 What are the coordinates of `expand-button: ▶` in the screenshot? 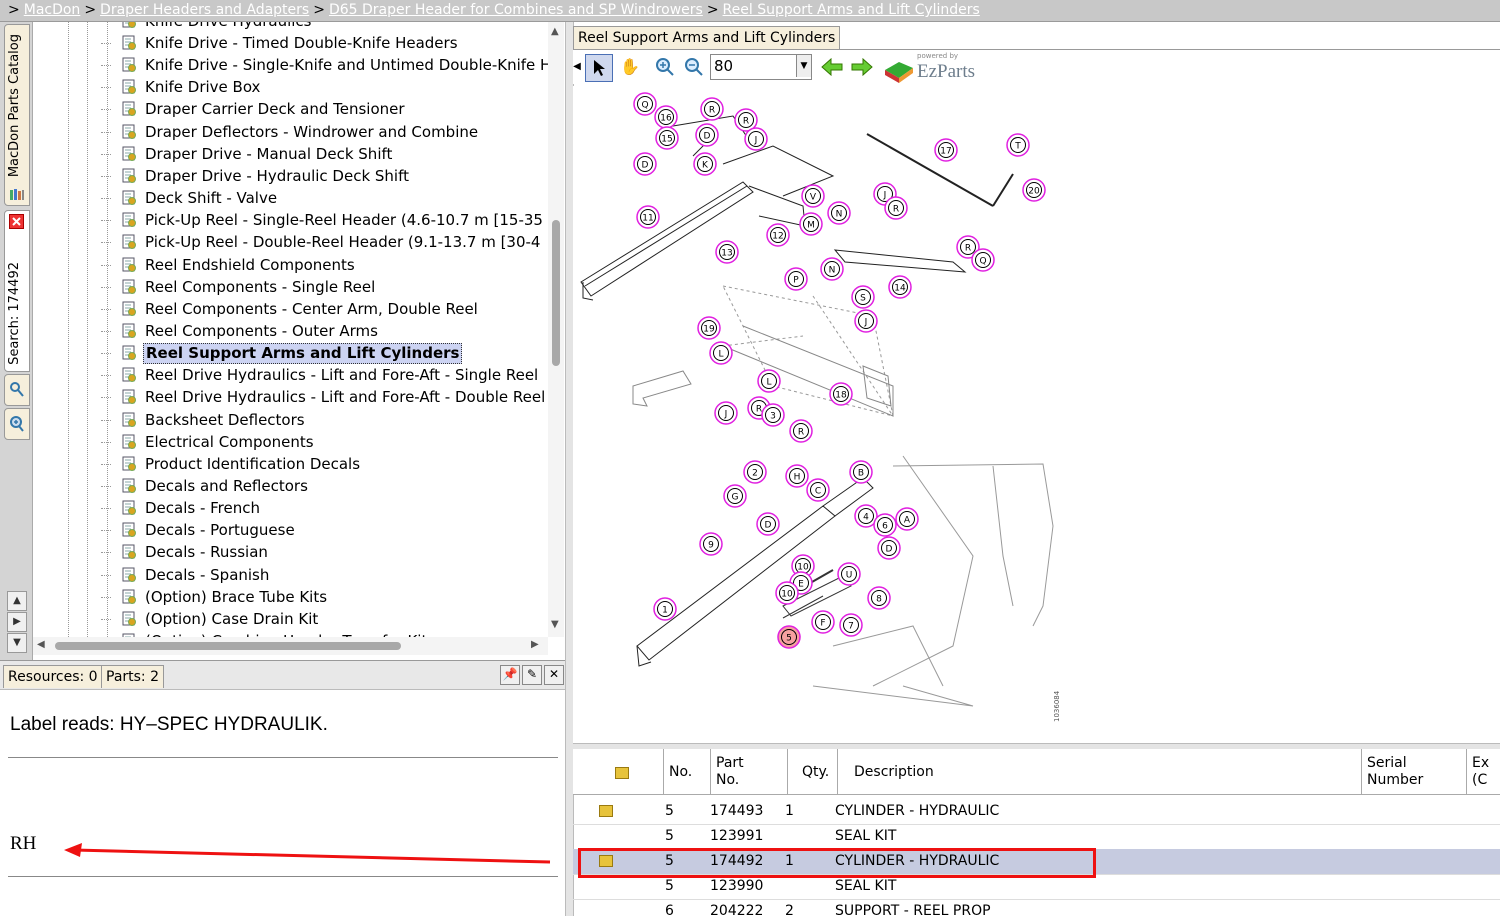 It's located at (17, 622).